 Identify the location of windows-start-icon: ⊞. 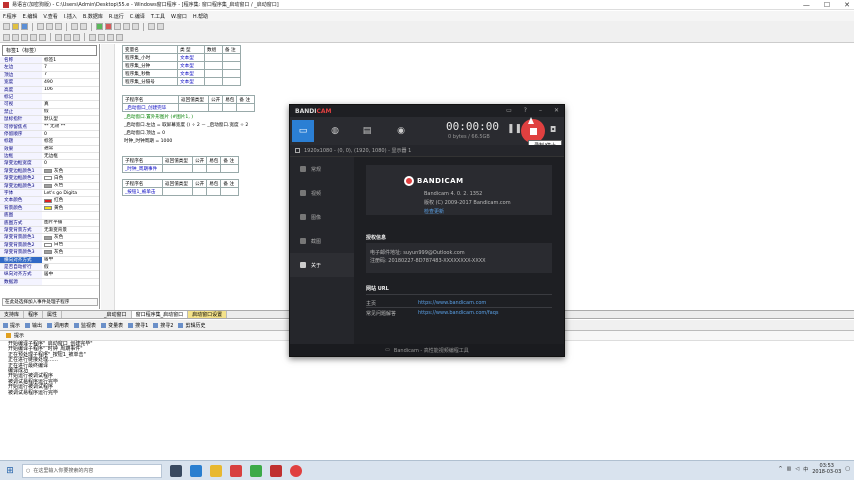
(10, 471).